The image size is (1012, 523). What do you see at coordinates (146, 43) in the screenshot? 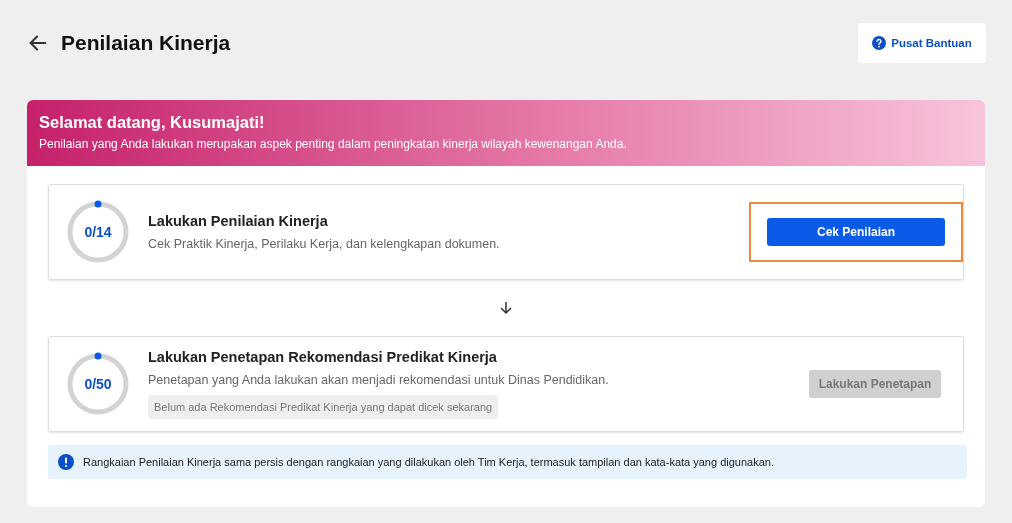
I see `page-title: Penilaian Kinerja` at bounding box center [146, 43].